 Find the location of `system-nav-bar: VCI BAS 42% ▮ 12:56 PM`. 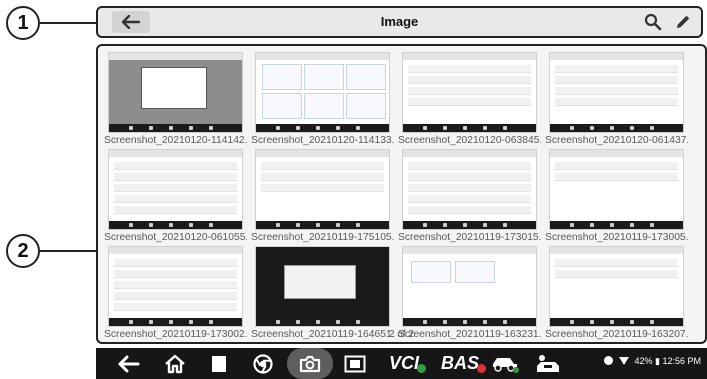

system-nav-bar: VCI BAS 42% ▮ 12:56 PM is located at coordinates (401, 363).